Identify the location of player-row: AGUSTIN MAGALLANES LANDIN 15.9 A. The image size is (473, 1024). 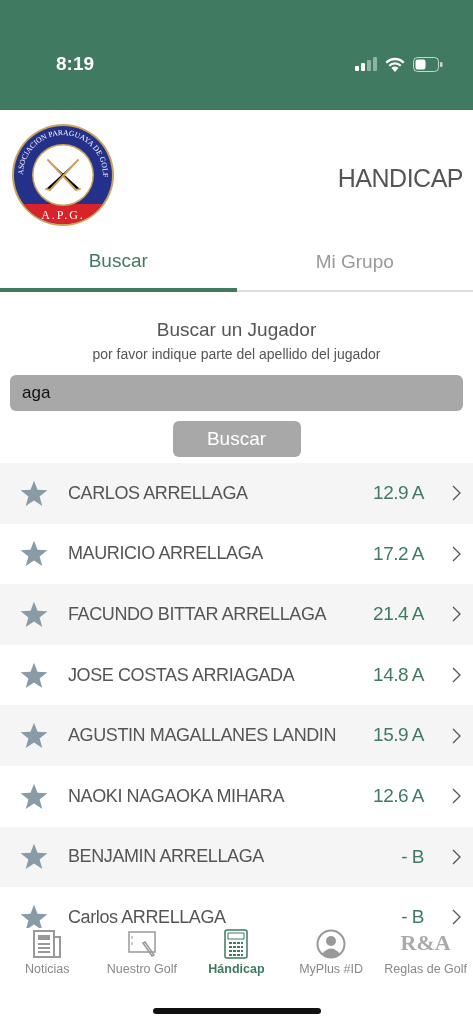
(236, 735).